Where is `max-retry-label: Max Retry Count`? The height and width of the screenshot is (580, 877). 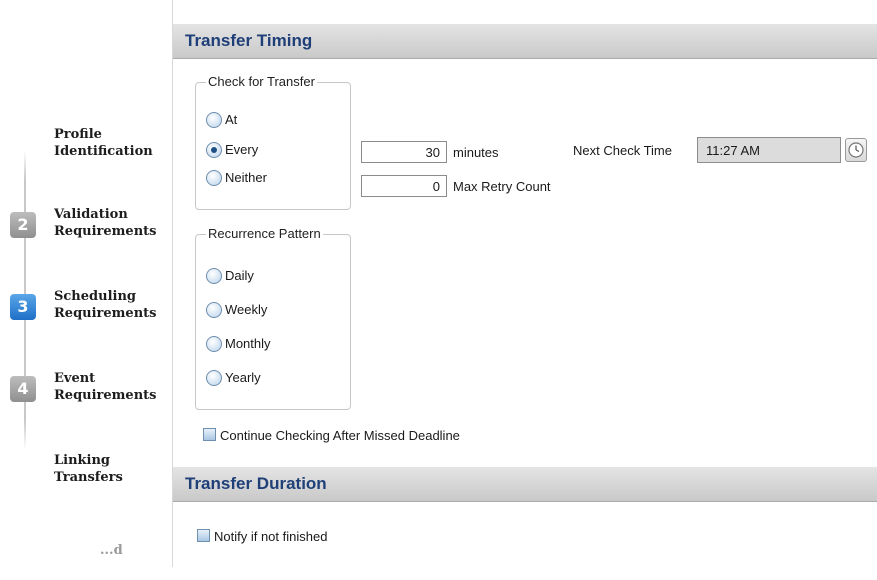
max-retry-label: Max Retry Count is located at coordinates (502, 186).